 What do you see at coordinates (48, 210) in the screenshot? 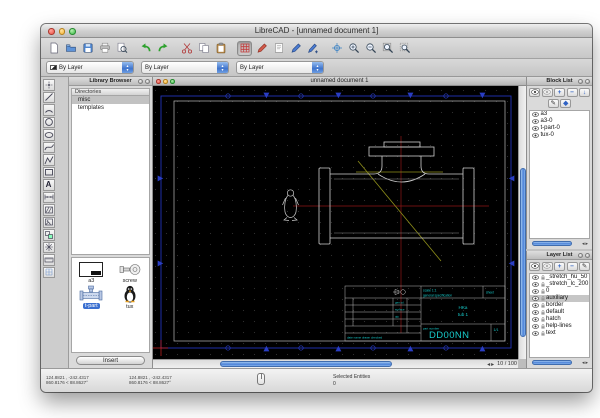
I see `hatch-tool-button` at bounding box center [48, 210].